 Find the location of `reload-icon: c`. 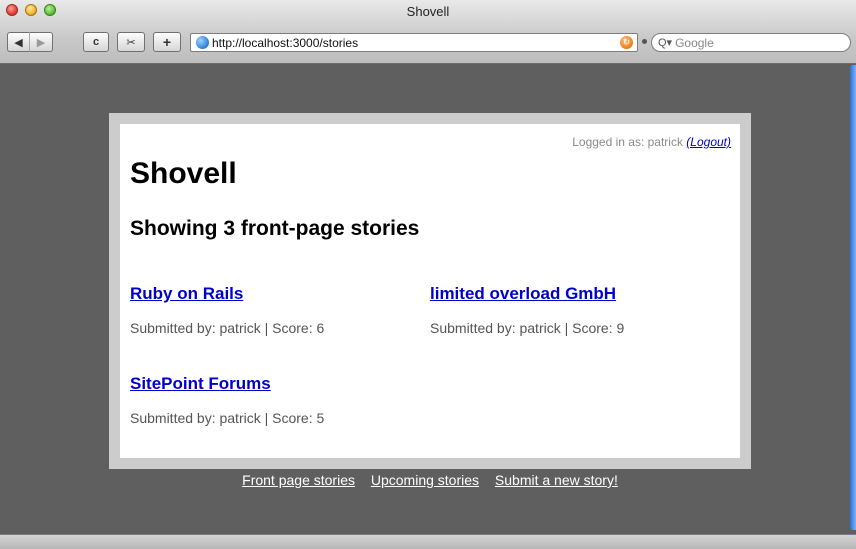

reload-icon: c is located at coordinates (96, 42).